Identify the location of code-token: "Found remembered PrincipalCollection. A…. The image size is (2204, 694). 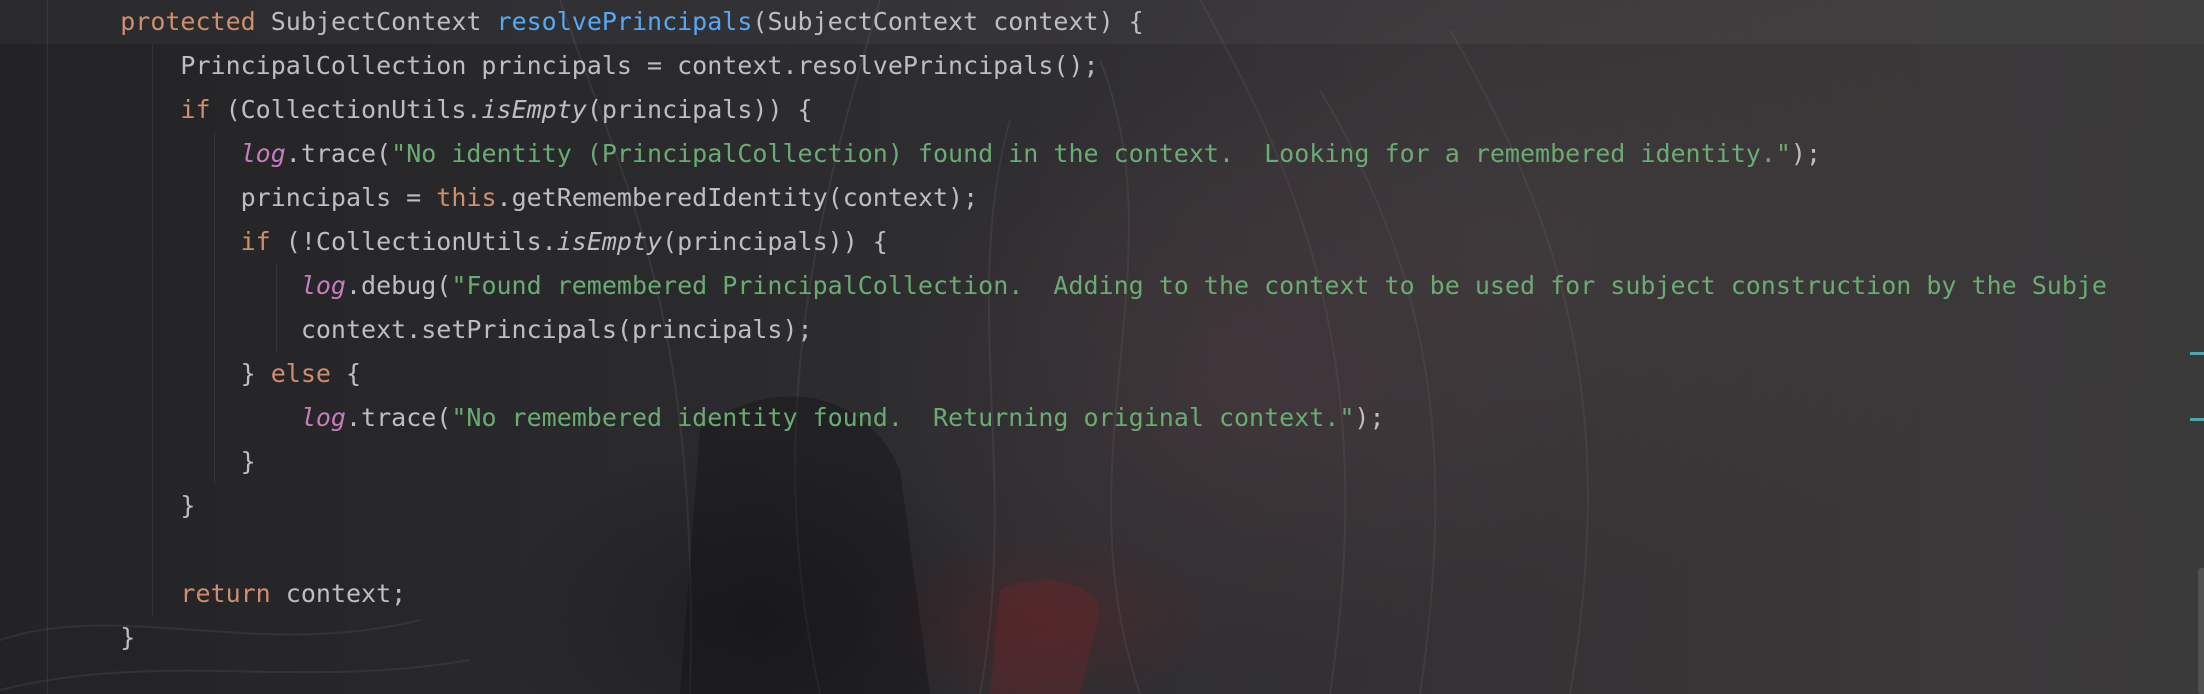
(1279, 285).